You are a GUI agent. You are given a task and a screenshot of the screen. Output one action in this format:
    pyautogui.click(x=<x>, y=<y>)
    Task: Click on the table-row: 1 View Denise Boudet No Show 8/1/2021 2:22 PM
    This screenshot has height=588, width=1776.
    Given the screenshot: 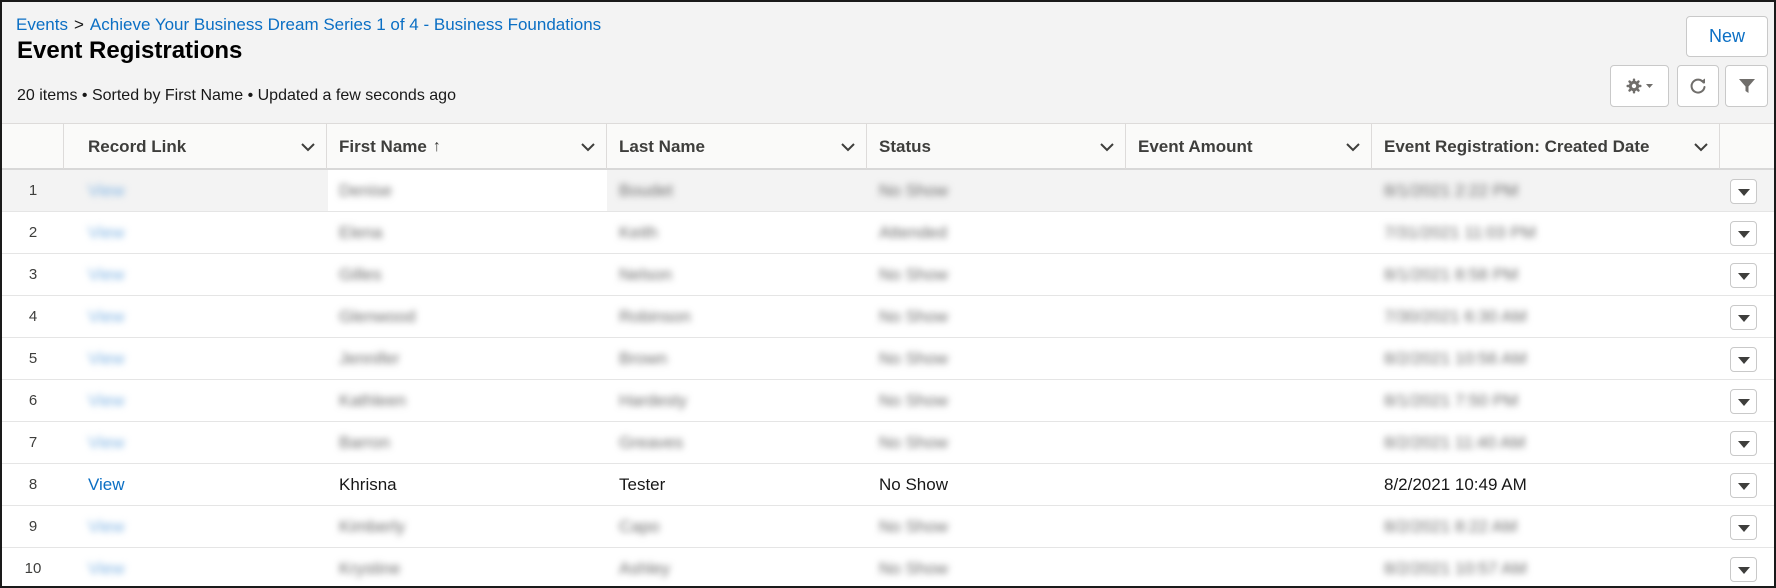 What is the action you would take?
    pyautogui.click(x=888, y=191)
    